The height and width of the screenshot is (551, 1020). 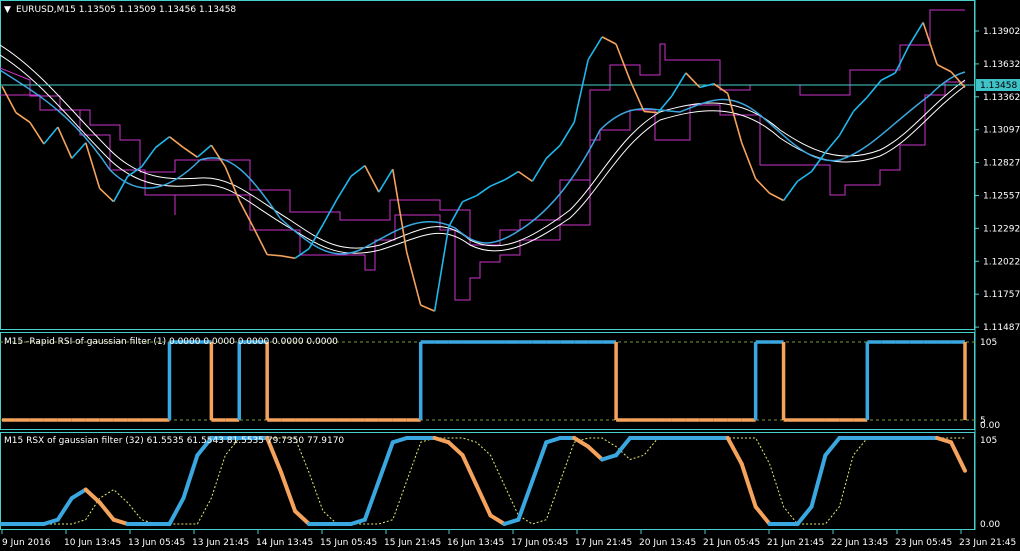 What do you see at coordinates (1001, 262) in the screenshot?
I see `y-tick-label: 1.12022` at bounding box center [1001, 262].